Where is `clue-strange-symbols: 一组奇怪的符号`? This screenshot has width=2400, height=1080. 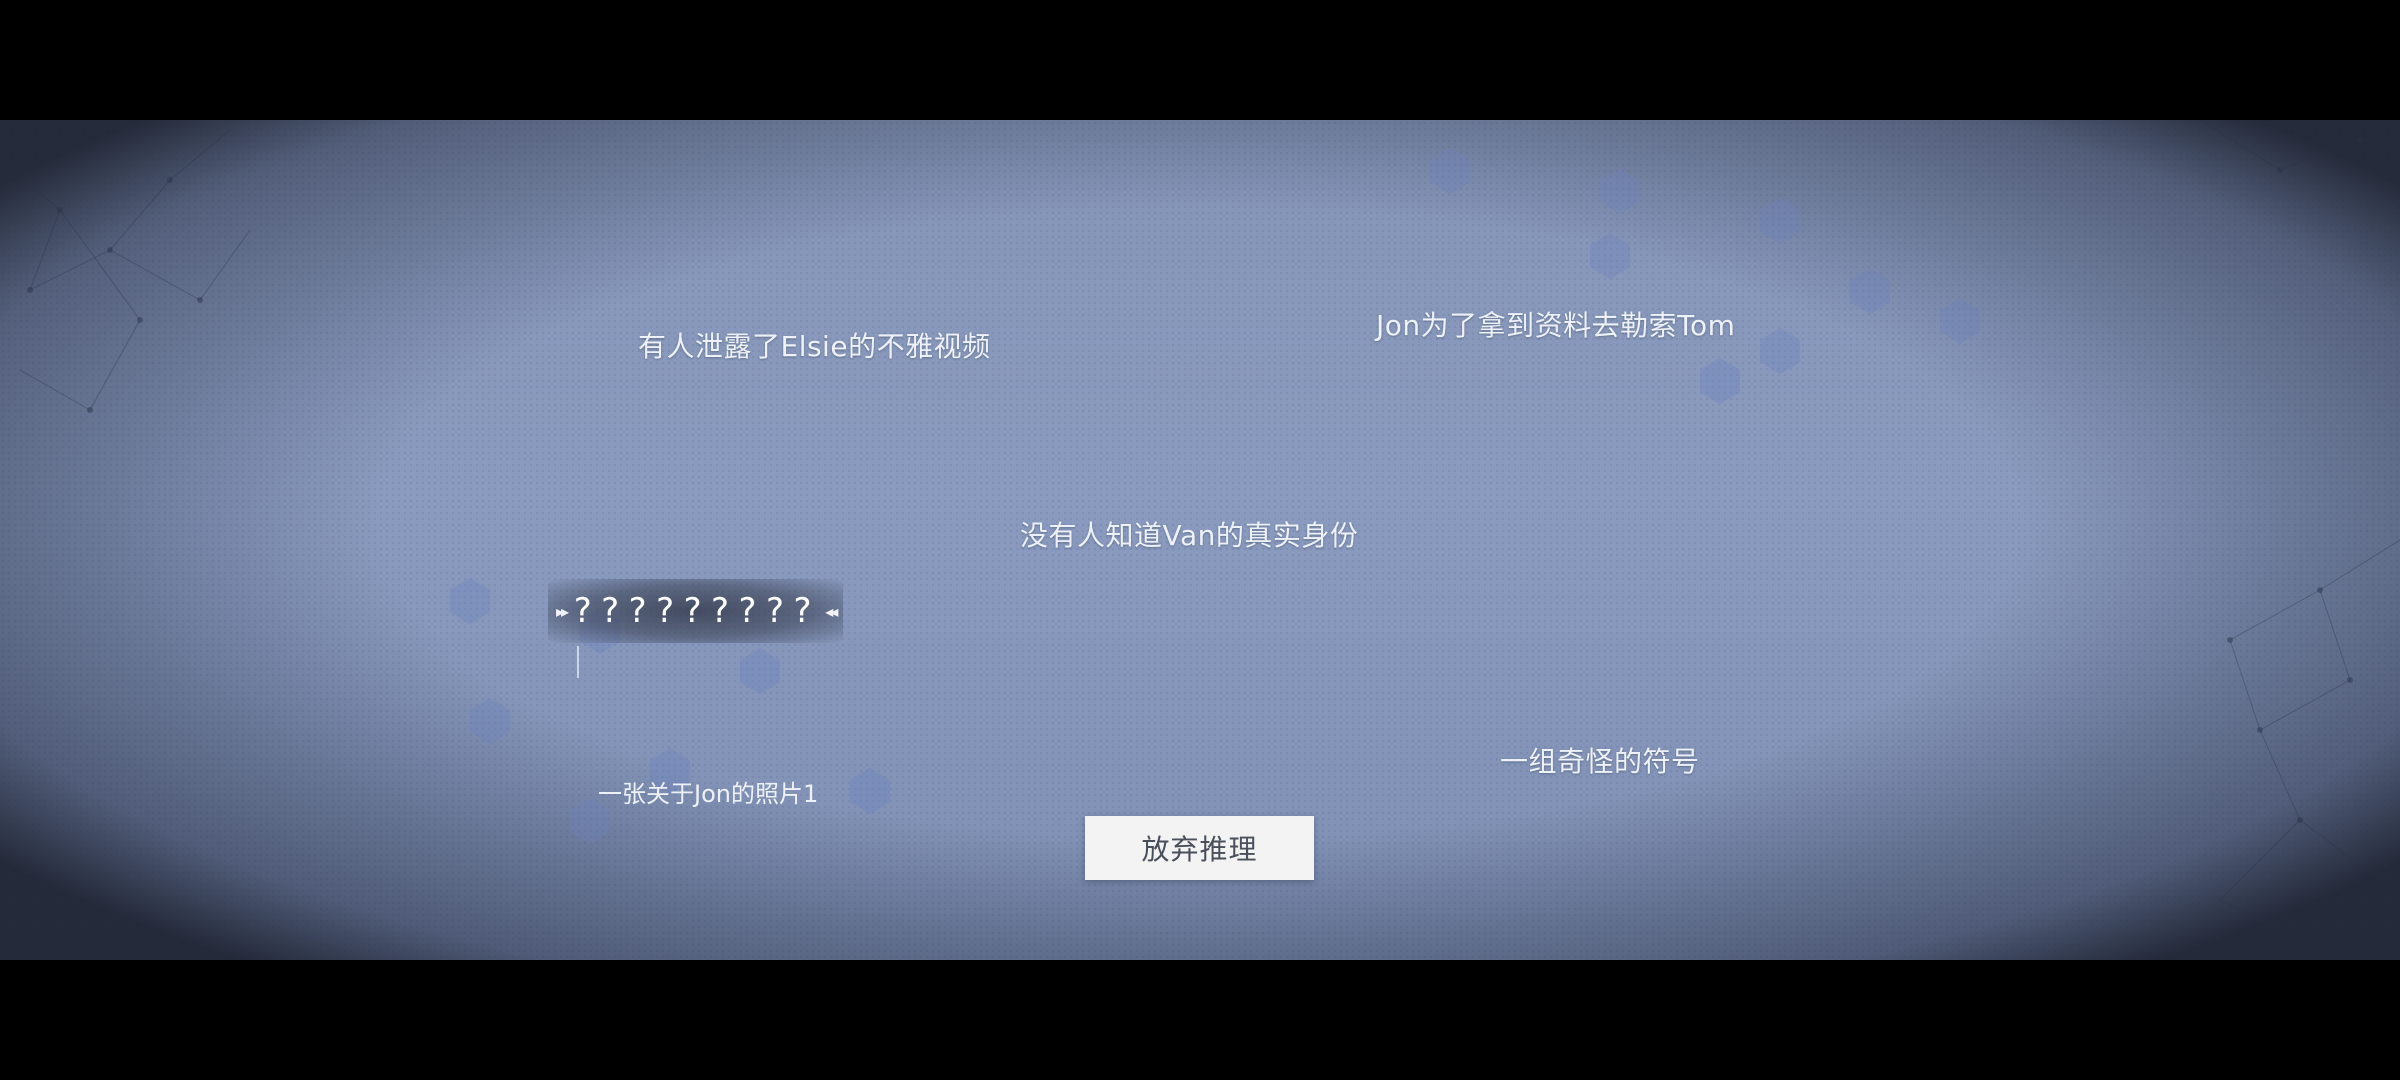 clue-strange-symbols: 一组奇怪的符号 is located at coordinates (1600, 760).